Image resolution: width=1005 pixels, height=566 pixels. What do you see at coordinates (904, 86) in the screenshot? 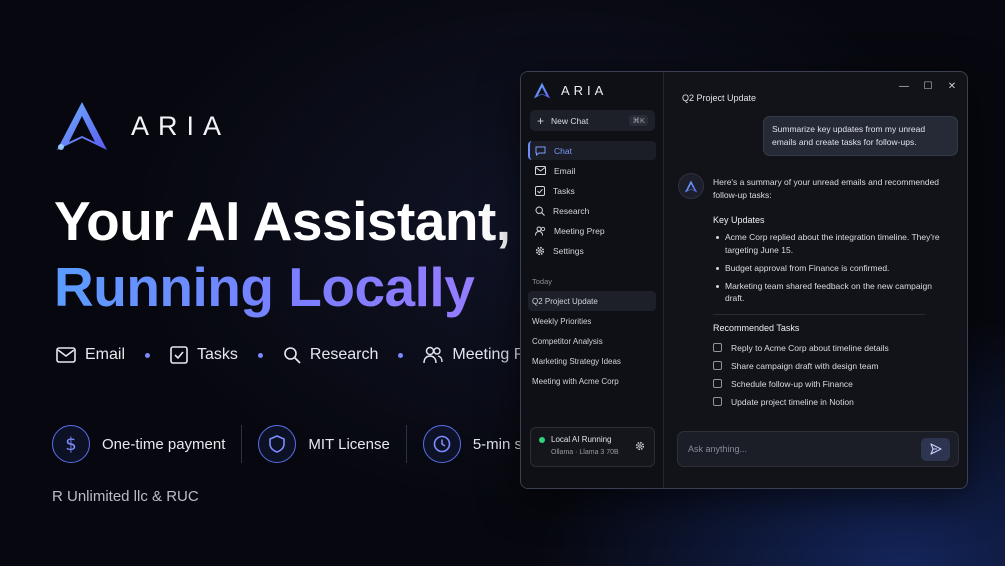
I see `minimize-button: —` at bounding box center [904, 86].